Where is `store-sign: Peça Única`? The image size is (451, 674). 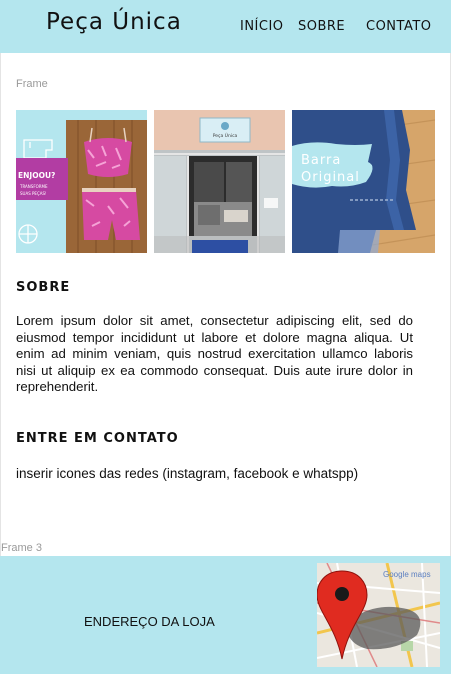
store-sign: Peça Única is located at coordinates (225, 135).